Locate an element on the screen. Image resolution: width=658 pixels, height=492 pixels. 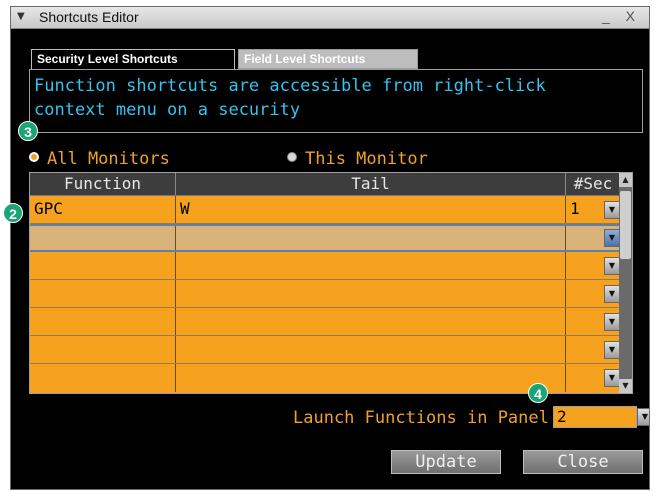
window-menu-triangle-icon: ▼ is located at coordinates (21, 16).